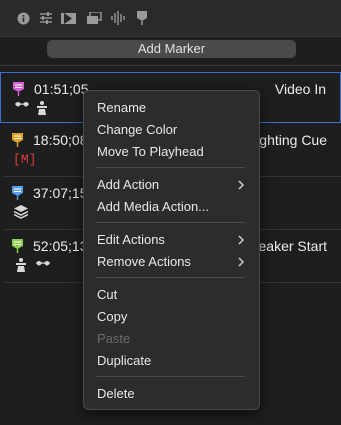 Image resolution: width=341 pixels, height=425 pixels. I want to click on toolbar, so click(170, 18).